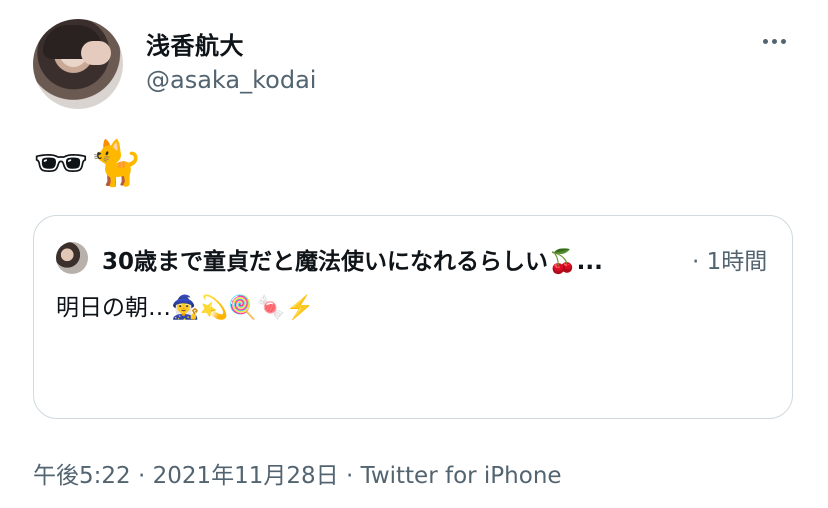  What do you see at coordinates (195, 43) in the screenshot?
I see `author-display-name: 浅香航大` at bounding box center [195, 43].